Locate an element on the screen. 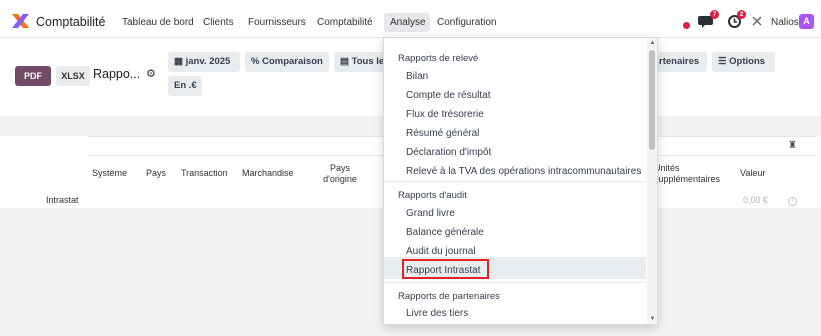 The image size is (821, 336). options-label: Options is located at coordinates (747, 61).